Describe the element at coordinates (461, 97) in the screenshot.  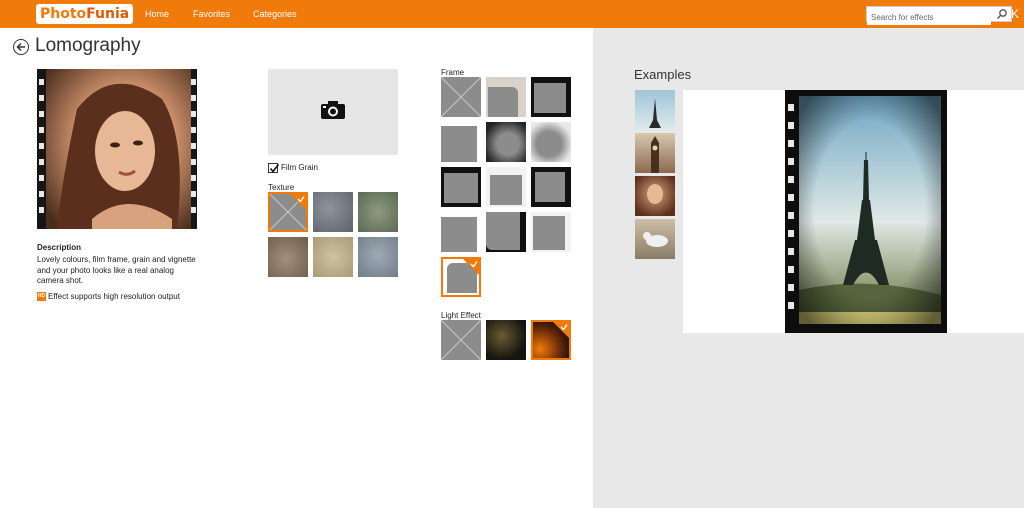
I see `frame-option-none` at that location.